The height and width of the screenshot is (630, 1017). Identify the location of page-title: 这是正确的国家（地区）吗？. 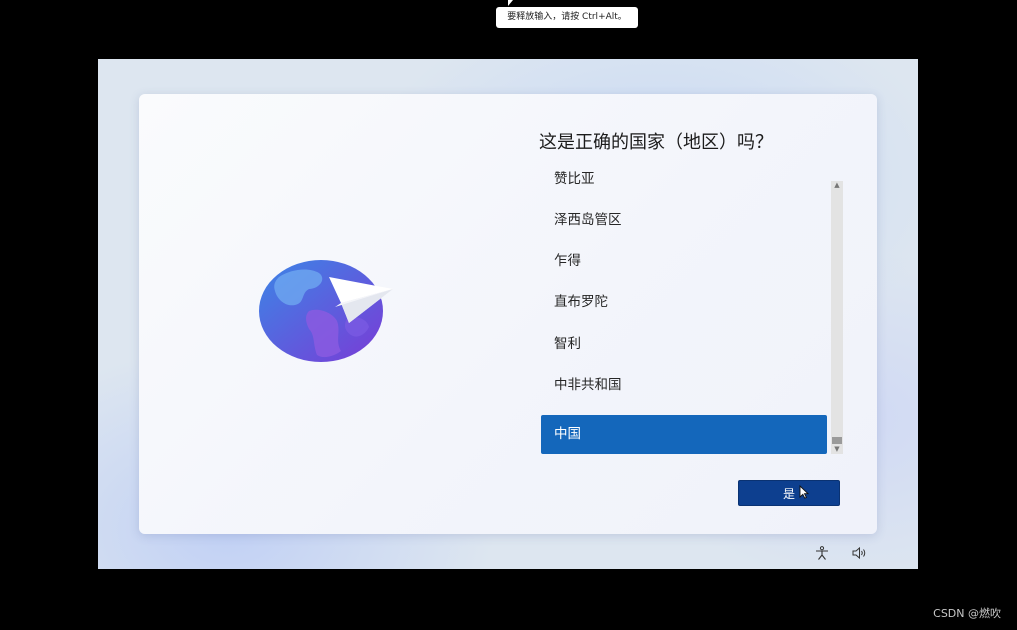
(656, 142).